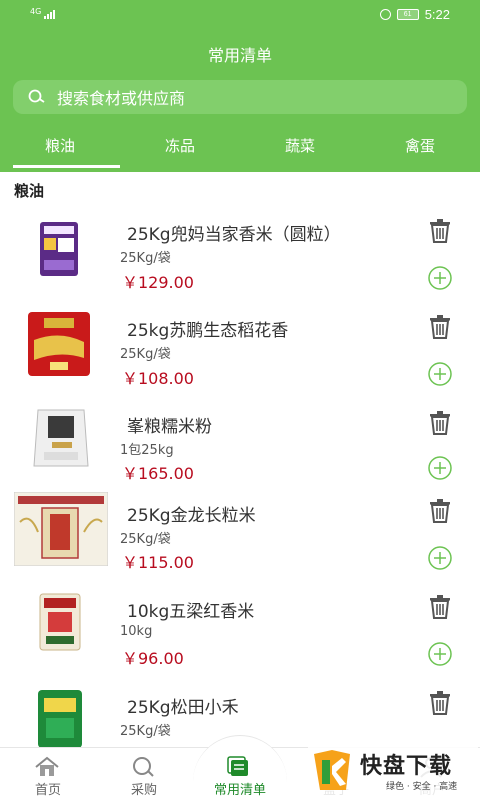 The image size is (480, 800). I want to click on list-item: 10kg五梁红香米 10kg ￥96.00, so click(240, 632).